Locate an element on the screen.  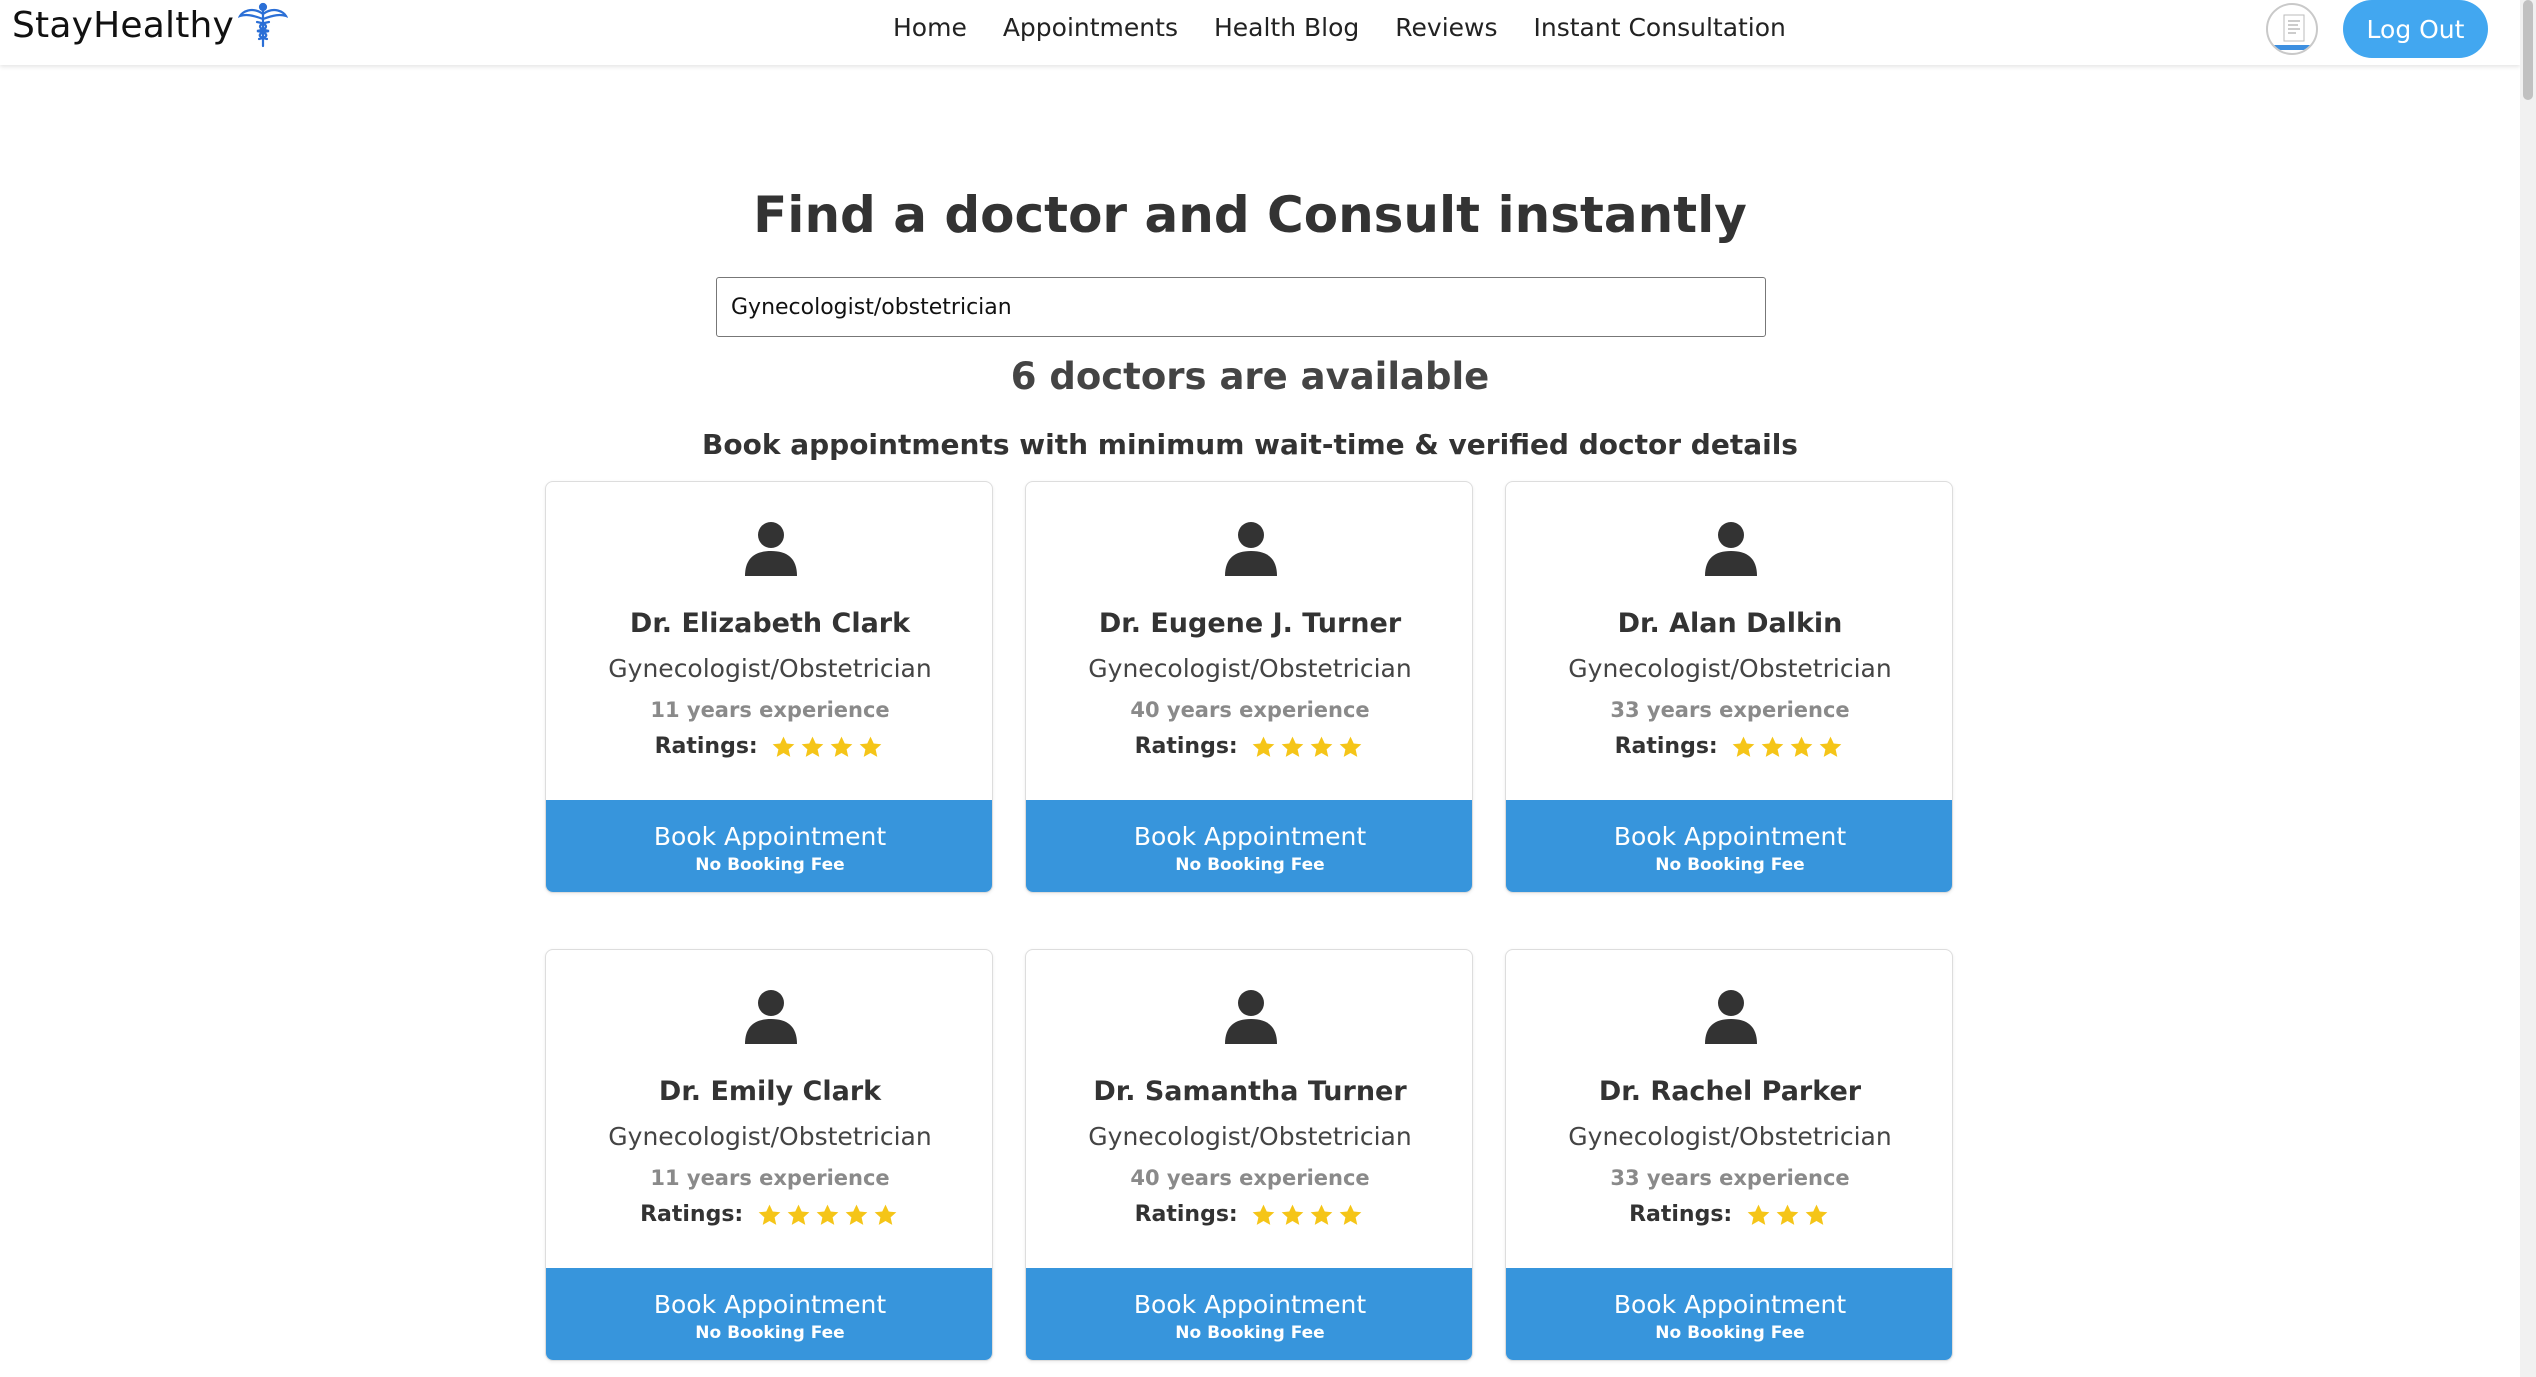
nav-link-instant-consultation: Instant Consultation is located at coordinates (1660, 27).